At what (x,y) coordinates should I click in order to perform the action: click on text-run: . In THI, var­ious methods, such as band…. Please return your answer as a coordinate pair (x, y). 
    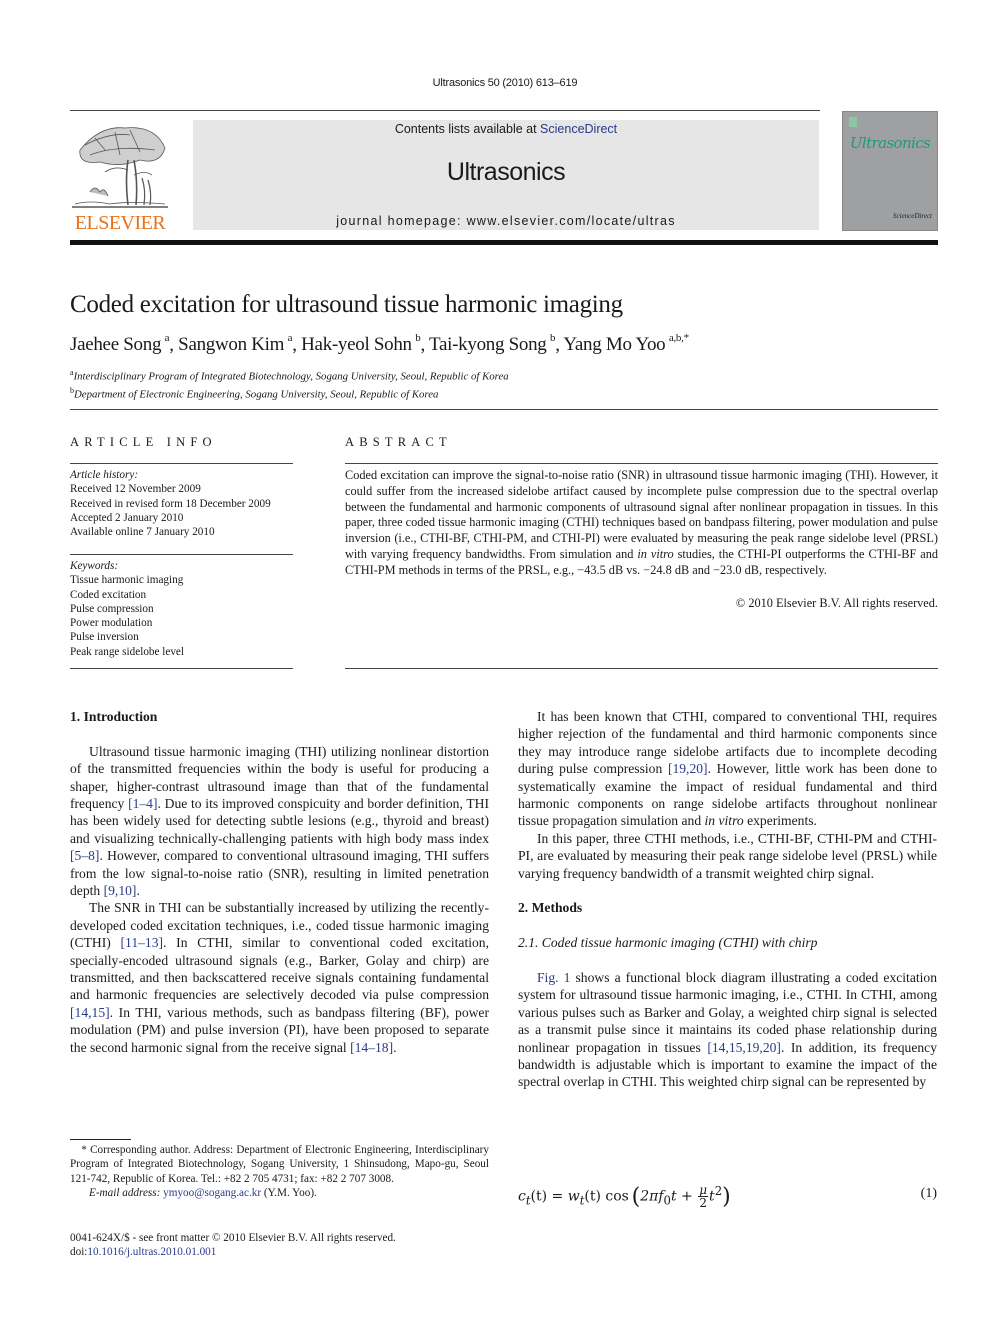
    Looking at the image, I should click on (279, 1029).